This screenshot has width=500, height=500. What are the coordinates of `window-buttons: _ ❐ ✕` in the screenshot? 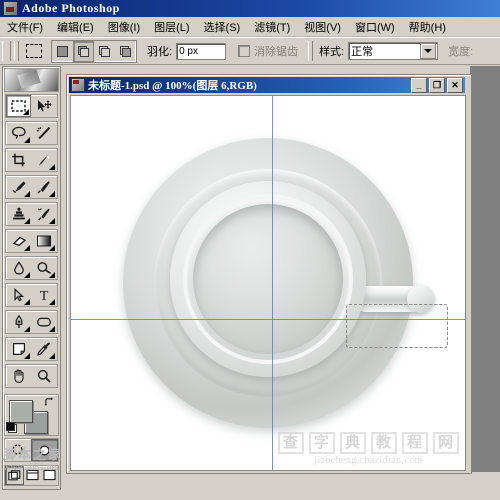 It's located at (437, 85).